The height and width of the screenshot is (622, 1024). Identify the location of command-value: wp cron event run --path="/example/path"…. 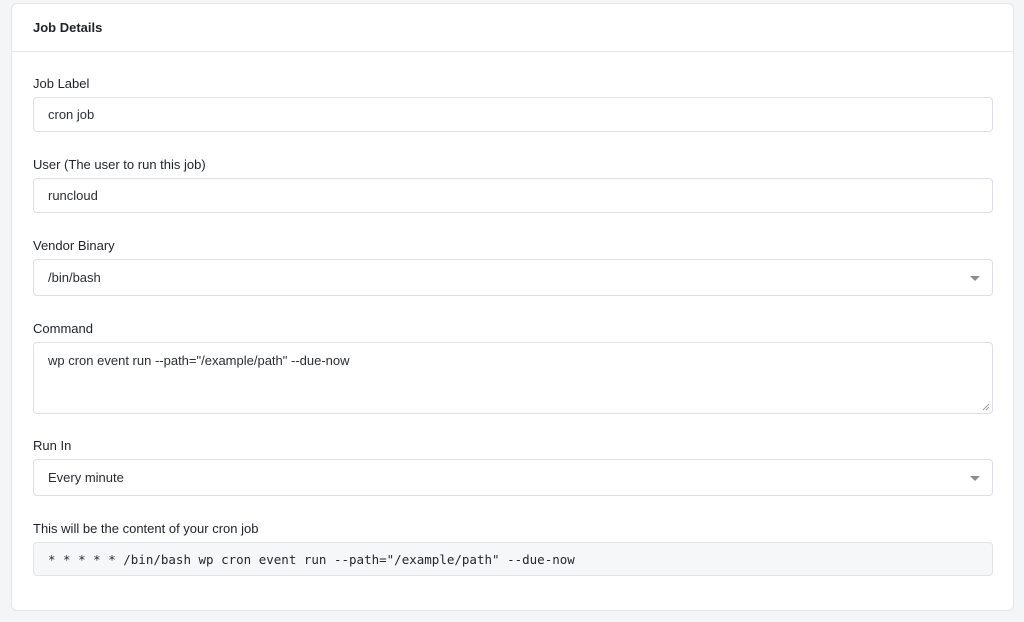
(199, 360).